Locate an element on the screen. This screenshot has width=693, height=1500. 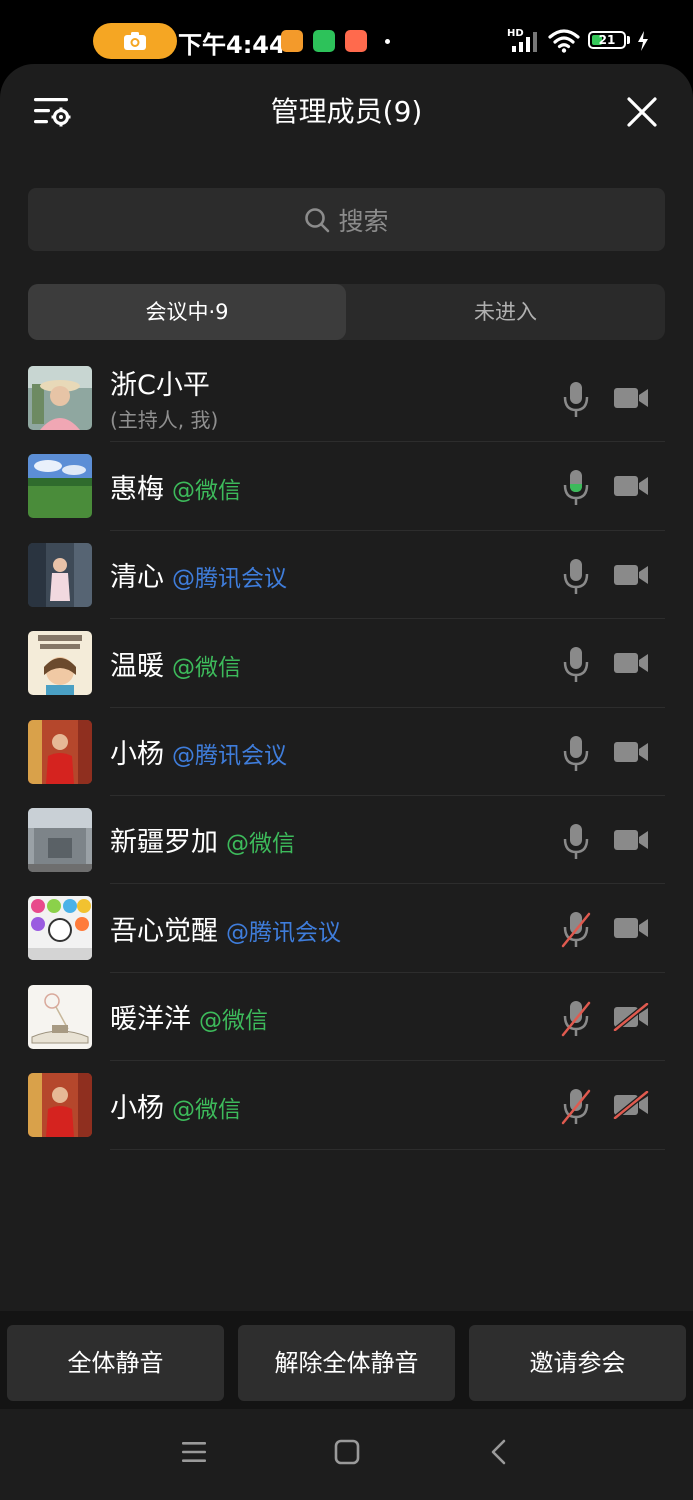
participant-name: 吾心觉醒 is located at coordinates (164, 931).